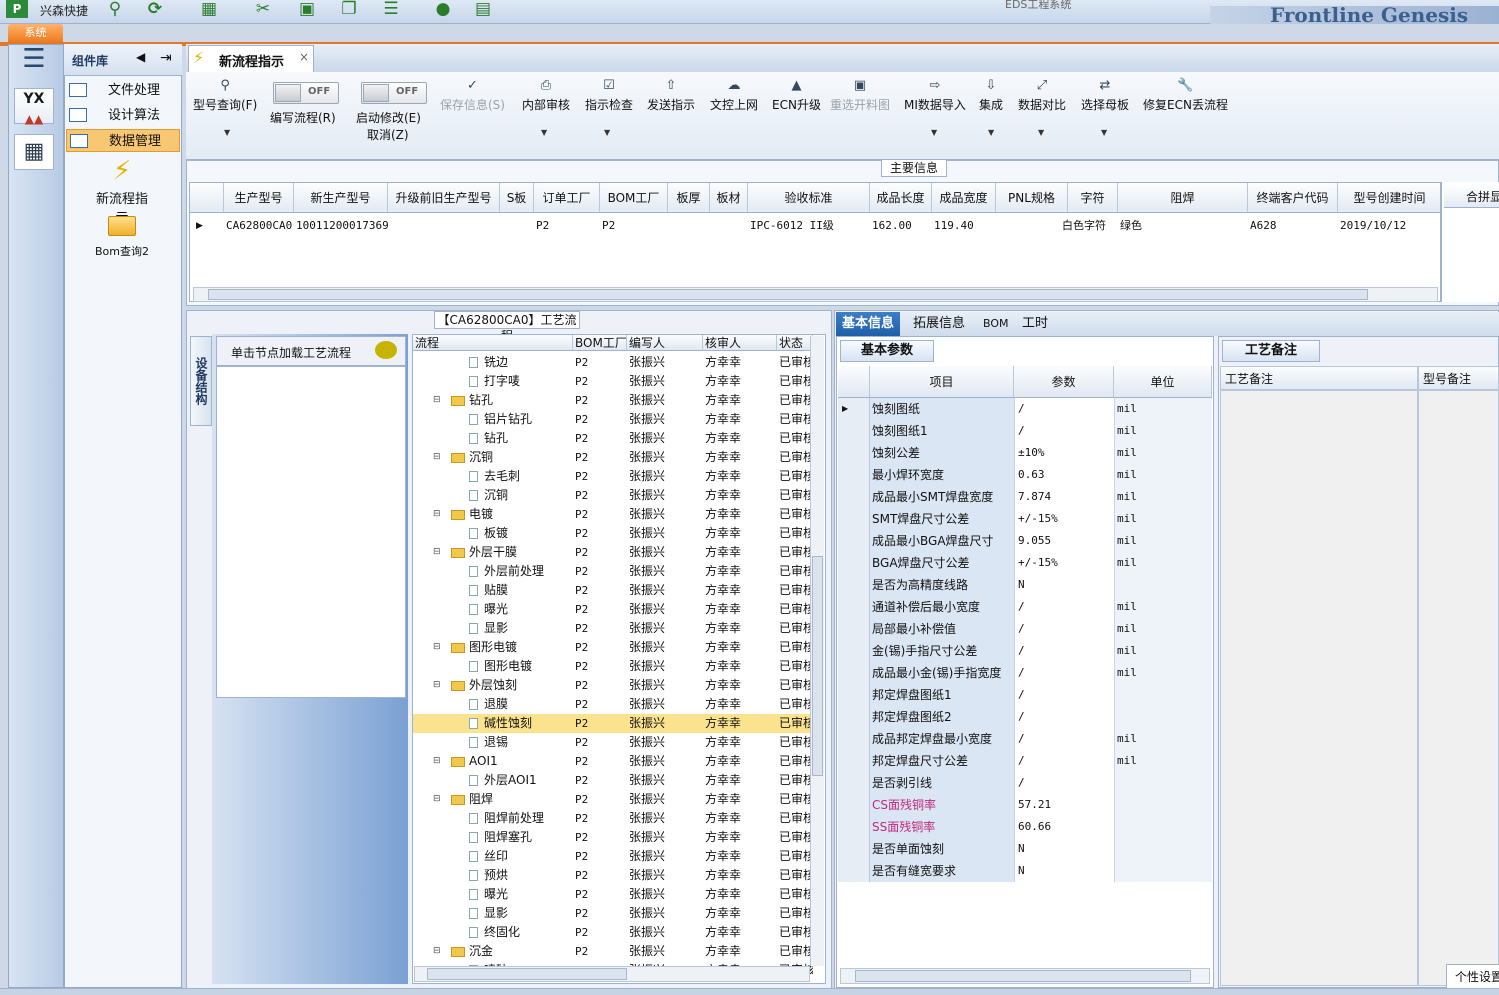 This screenshot has height=995, width=1499. I want to click on doc-control-upload-button: ☁ 文控上网, so click(734, 95).